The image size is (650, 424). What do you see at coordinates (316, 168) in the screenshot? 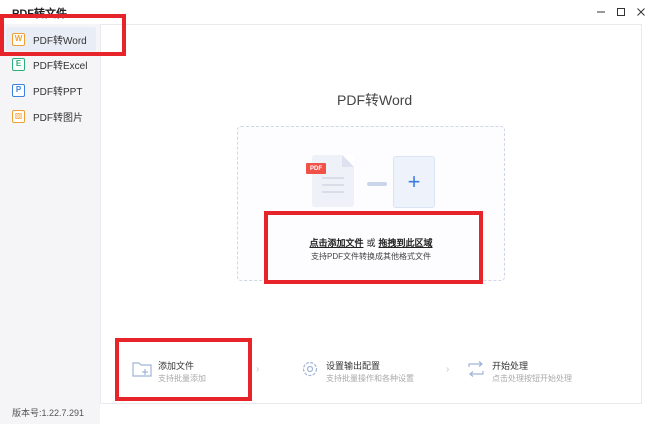
I see `pdf-badge: PDF` at bounding box center [316, 168].